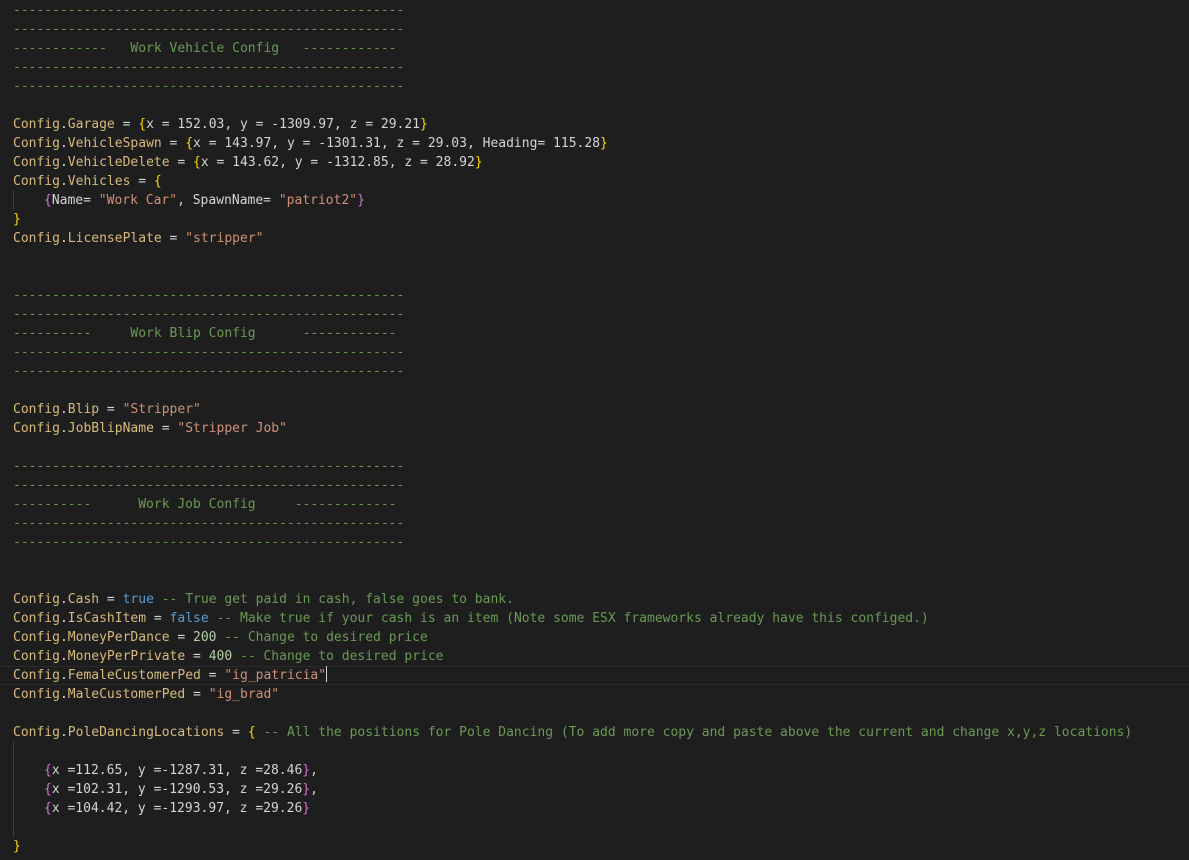 The width and height of the screenshot is (1189, 860). I want to click on code-line-locations-end: }, so click(17, 846).